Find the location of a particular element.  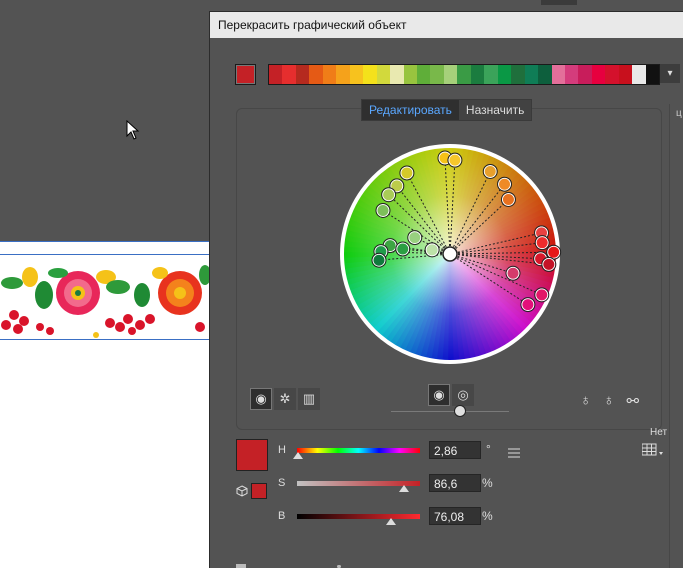

saturation-label: S is located at coordinates (282, 483).